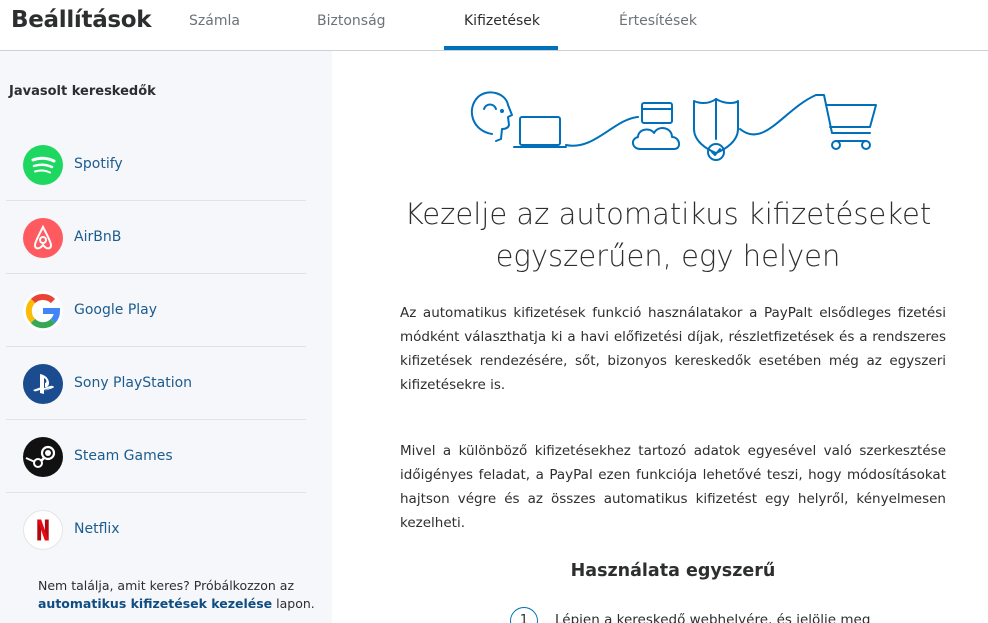 This screenshot has height=623, width=988. I want to click on how-to-use-heading: Használata egyszerű, so click(673, 571).